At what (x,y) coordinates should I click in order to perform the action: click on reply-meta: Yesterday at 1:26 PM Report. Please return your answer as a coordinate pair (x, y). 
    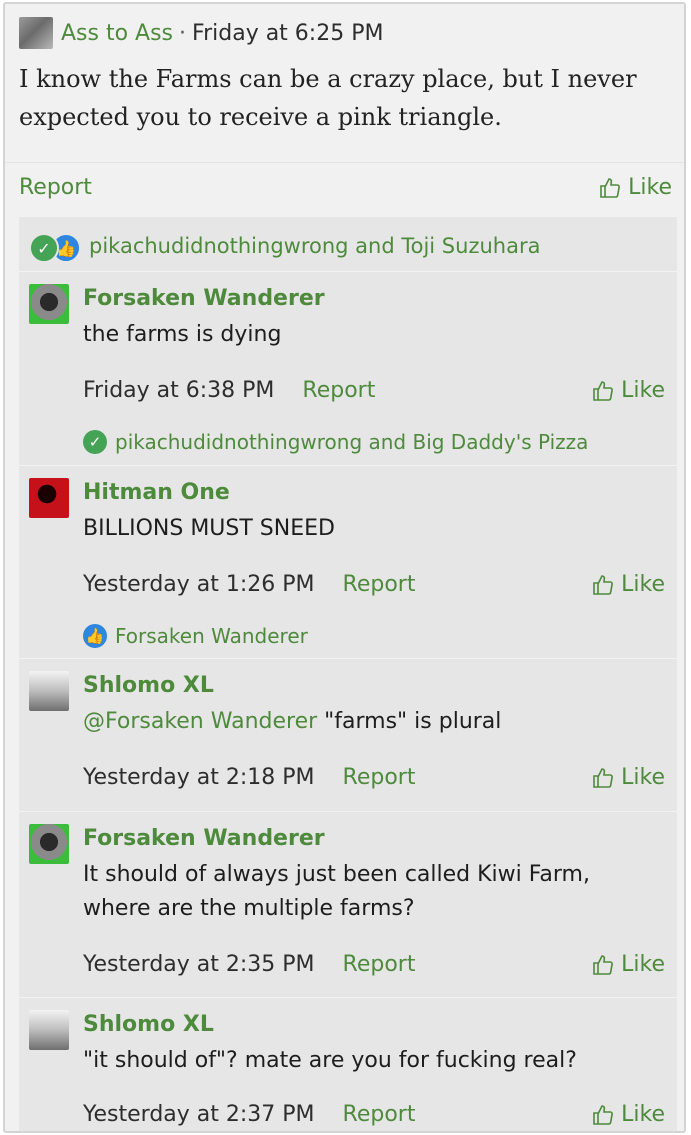
    Looking at the image, I should click on (249, 584).